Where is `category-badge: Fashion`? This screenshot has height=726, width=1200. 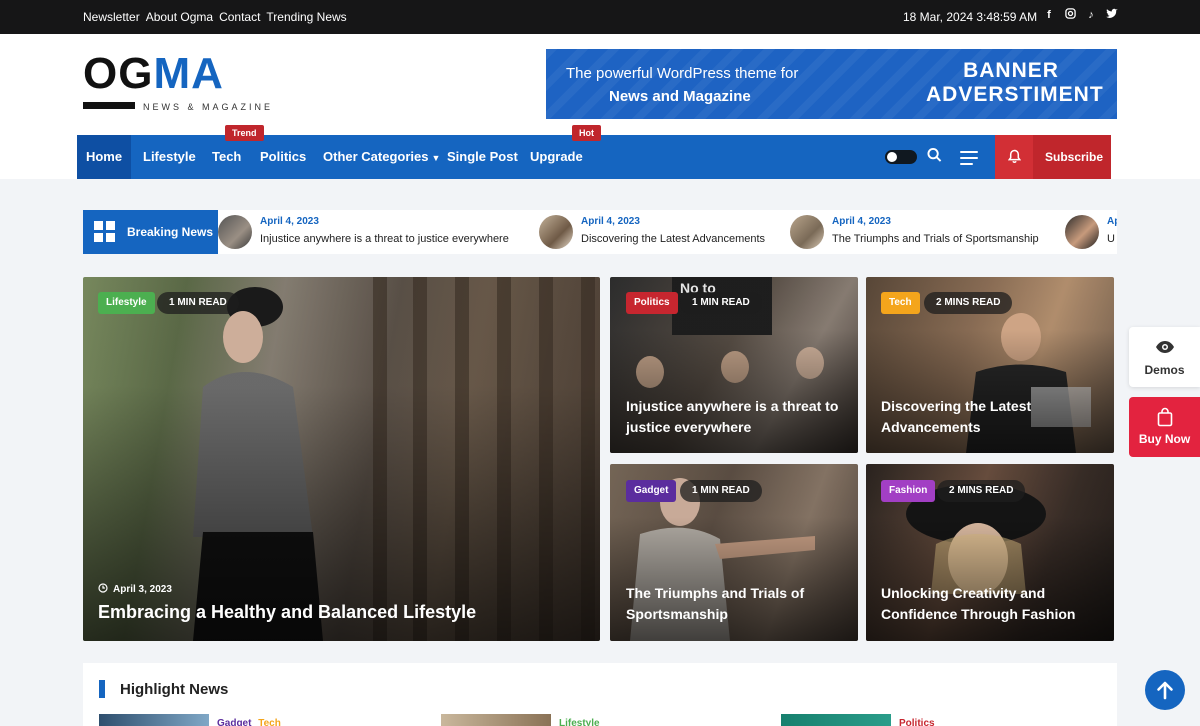
category-badge: Fashion is located at coordinates (908, 491).